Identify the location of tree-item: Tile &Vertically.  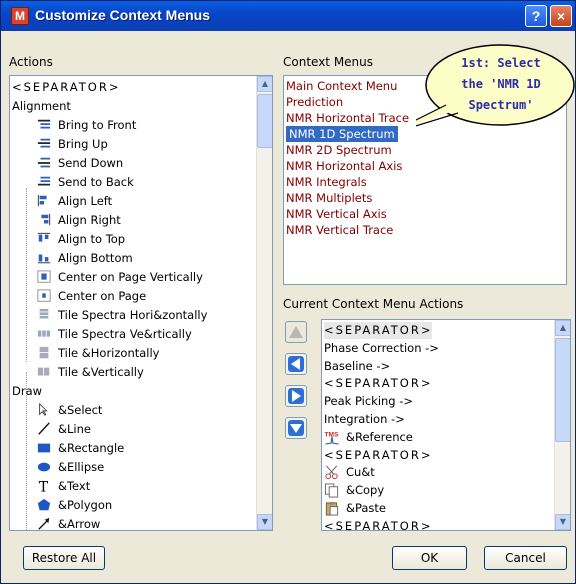
(88, 372).